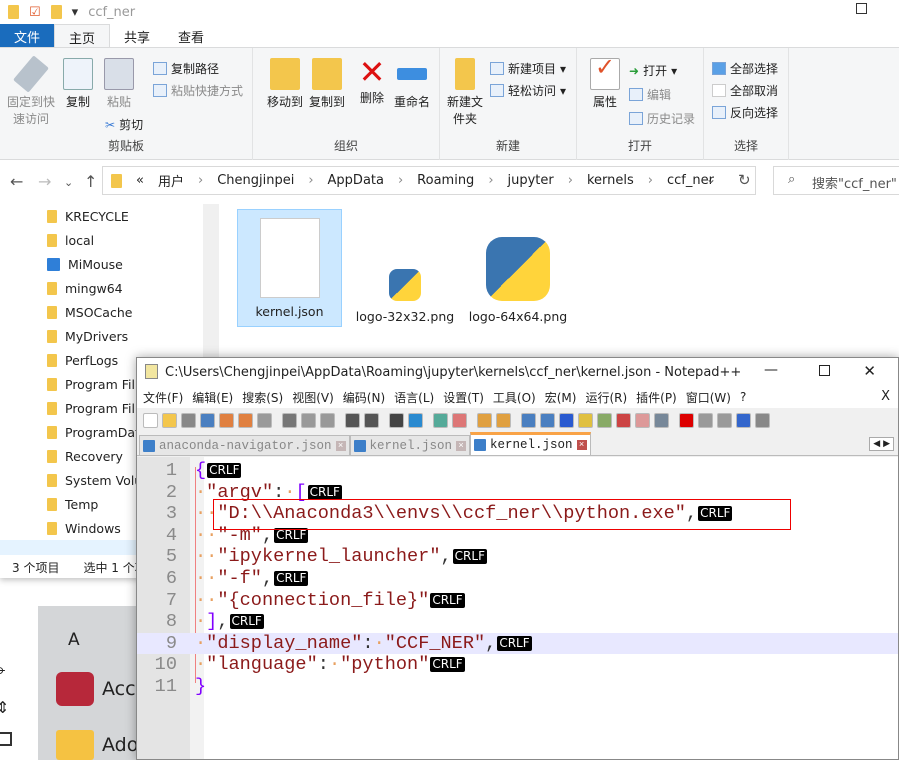 The image size is (899, 760). I want to click on document-tab: anaconda-navigator.json ×, so click(244, 445).